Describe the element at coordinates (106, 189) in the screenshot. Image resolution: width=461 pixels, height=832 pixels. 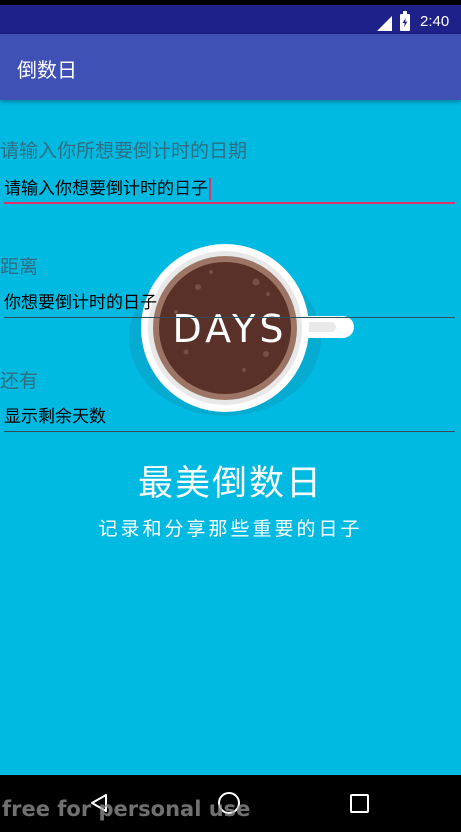
I see `date-input-text: 请输入你想要倒计时的日子` at that location.